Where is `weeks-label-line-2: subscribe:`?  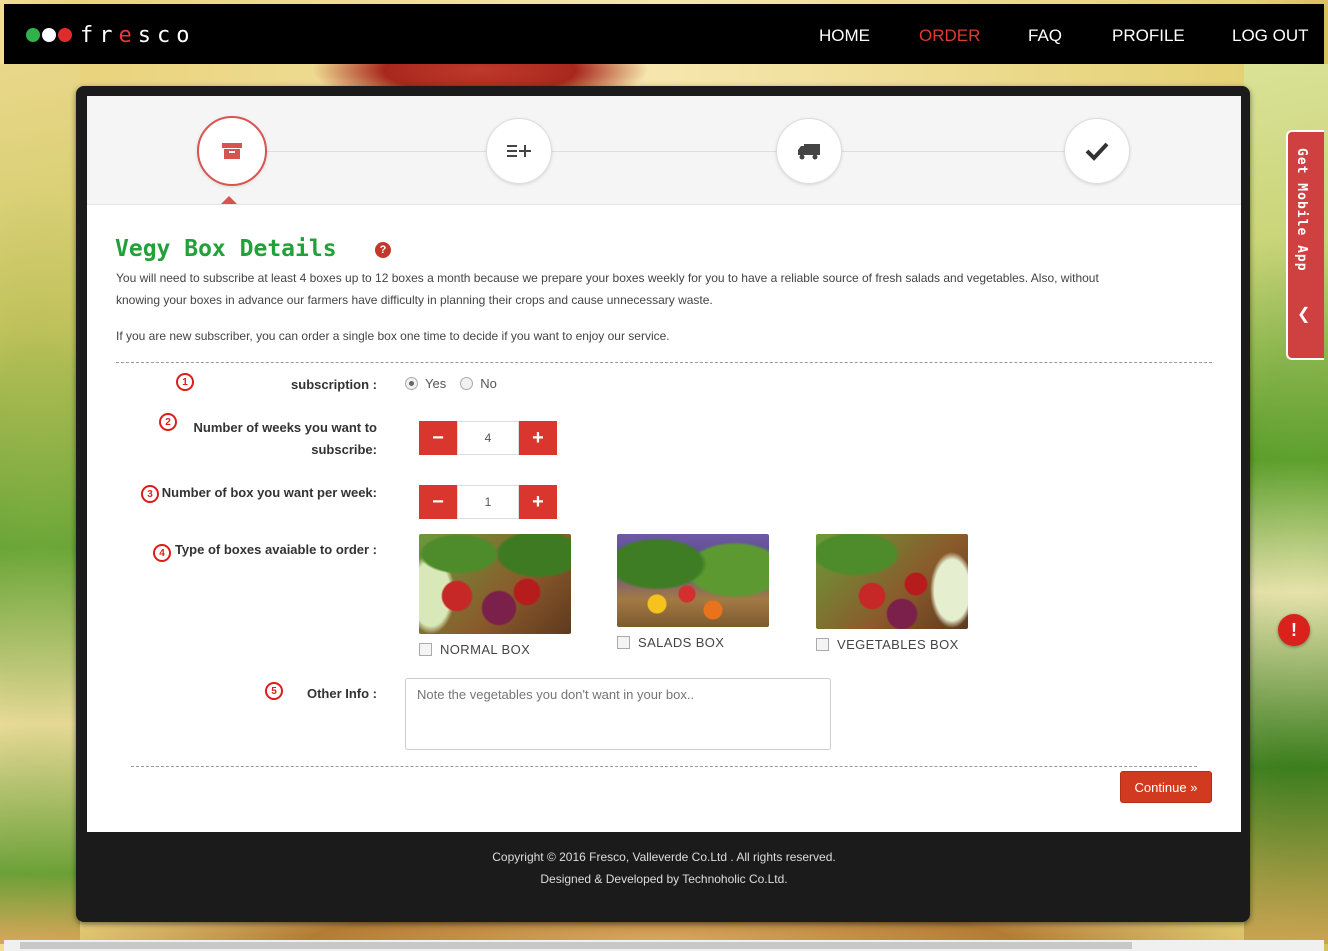
weeks-label-line-2: subscribe: is located at coordinates (344, 449).